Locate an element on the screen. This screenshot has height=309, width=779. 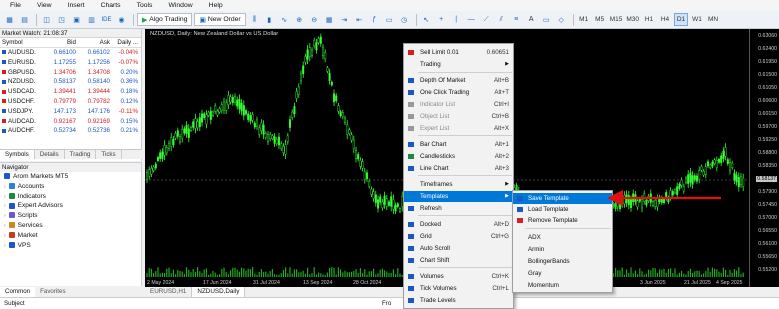
context-menu-item-trading: Trading ▶ is located at coordinates (458, 64).